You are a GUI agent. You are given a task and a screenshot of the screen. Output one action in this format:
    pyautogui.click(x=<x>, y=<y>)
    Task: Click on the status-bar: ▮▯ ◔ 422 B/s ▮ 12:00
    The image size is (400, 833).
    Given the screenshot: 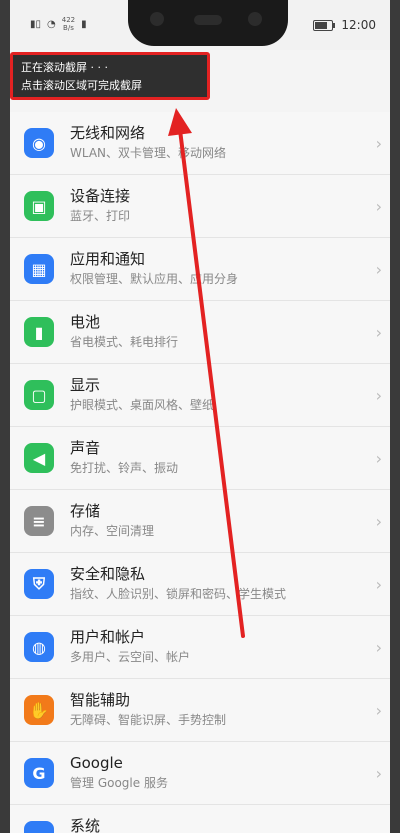 What is the action you would take?
    pyautogui.click(x=200, y=25)
    